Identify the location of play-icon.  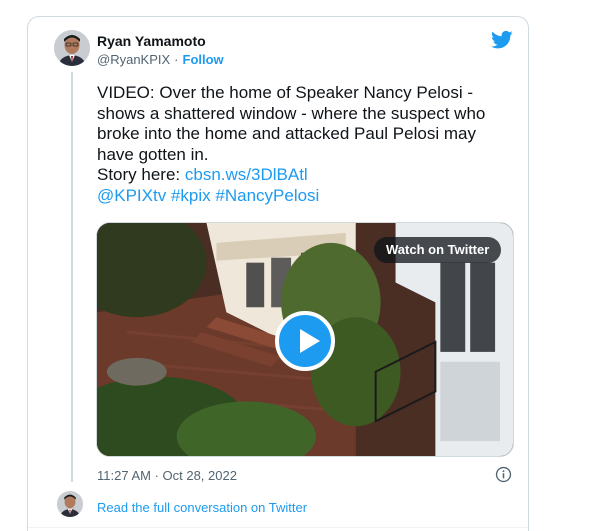
(305, 341).